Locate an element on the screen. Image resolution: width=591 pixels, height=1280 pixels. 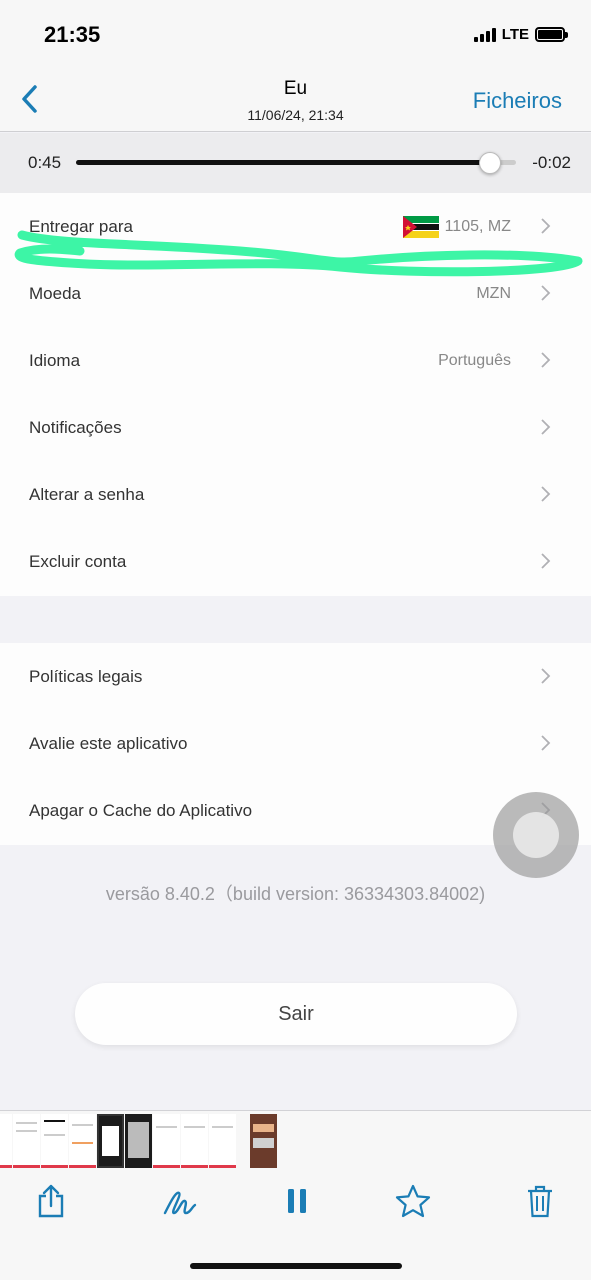
photos-bottom-bar is located at coordinates (295, 1195).